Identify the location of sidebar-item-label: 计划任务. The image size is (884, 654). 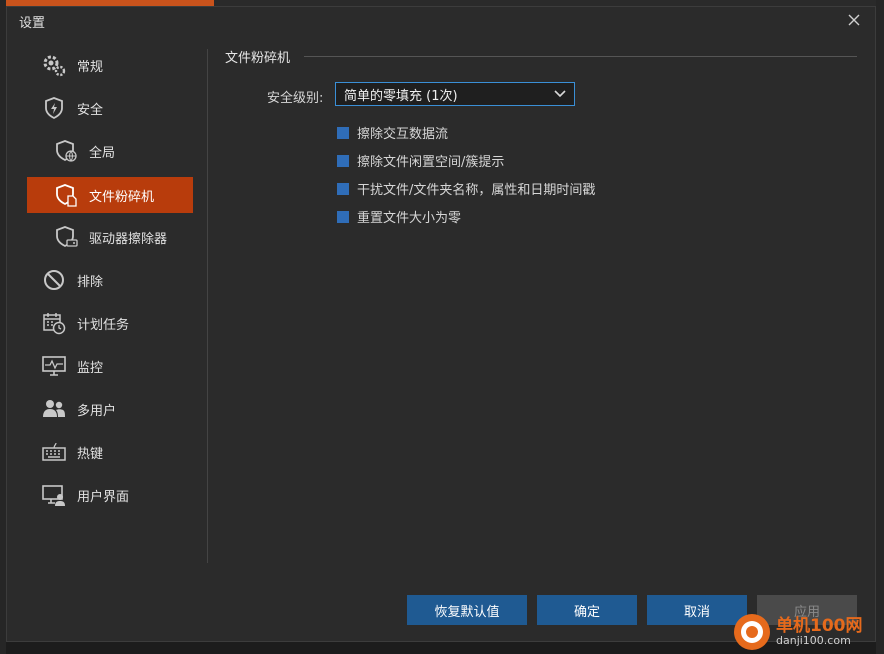
(103, 325).